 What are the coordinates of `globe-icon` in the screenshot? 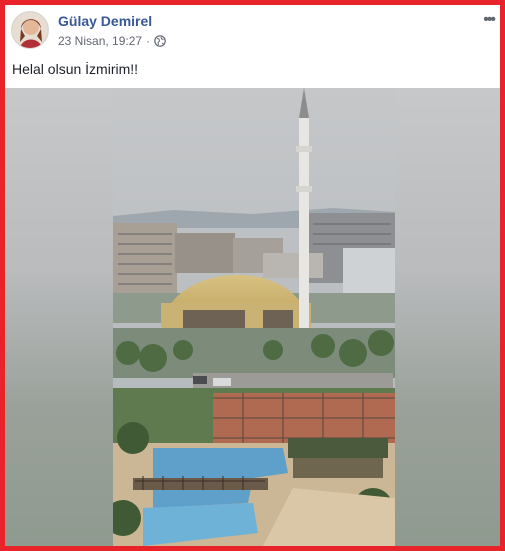 It's located at (160, 41).